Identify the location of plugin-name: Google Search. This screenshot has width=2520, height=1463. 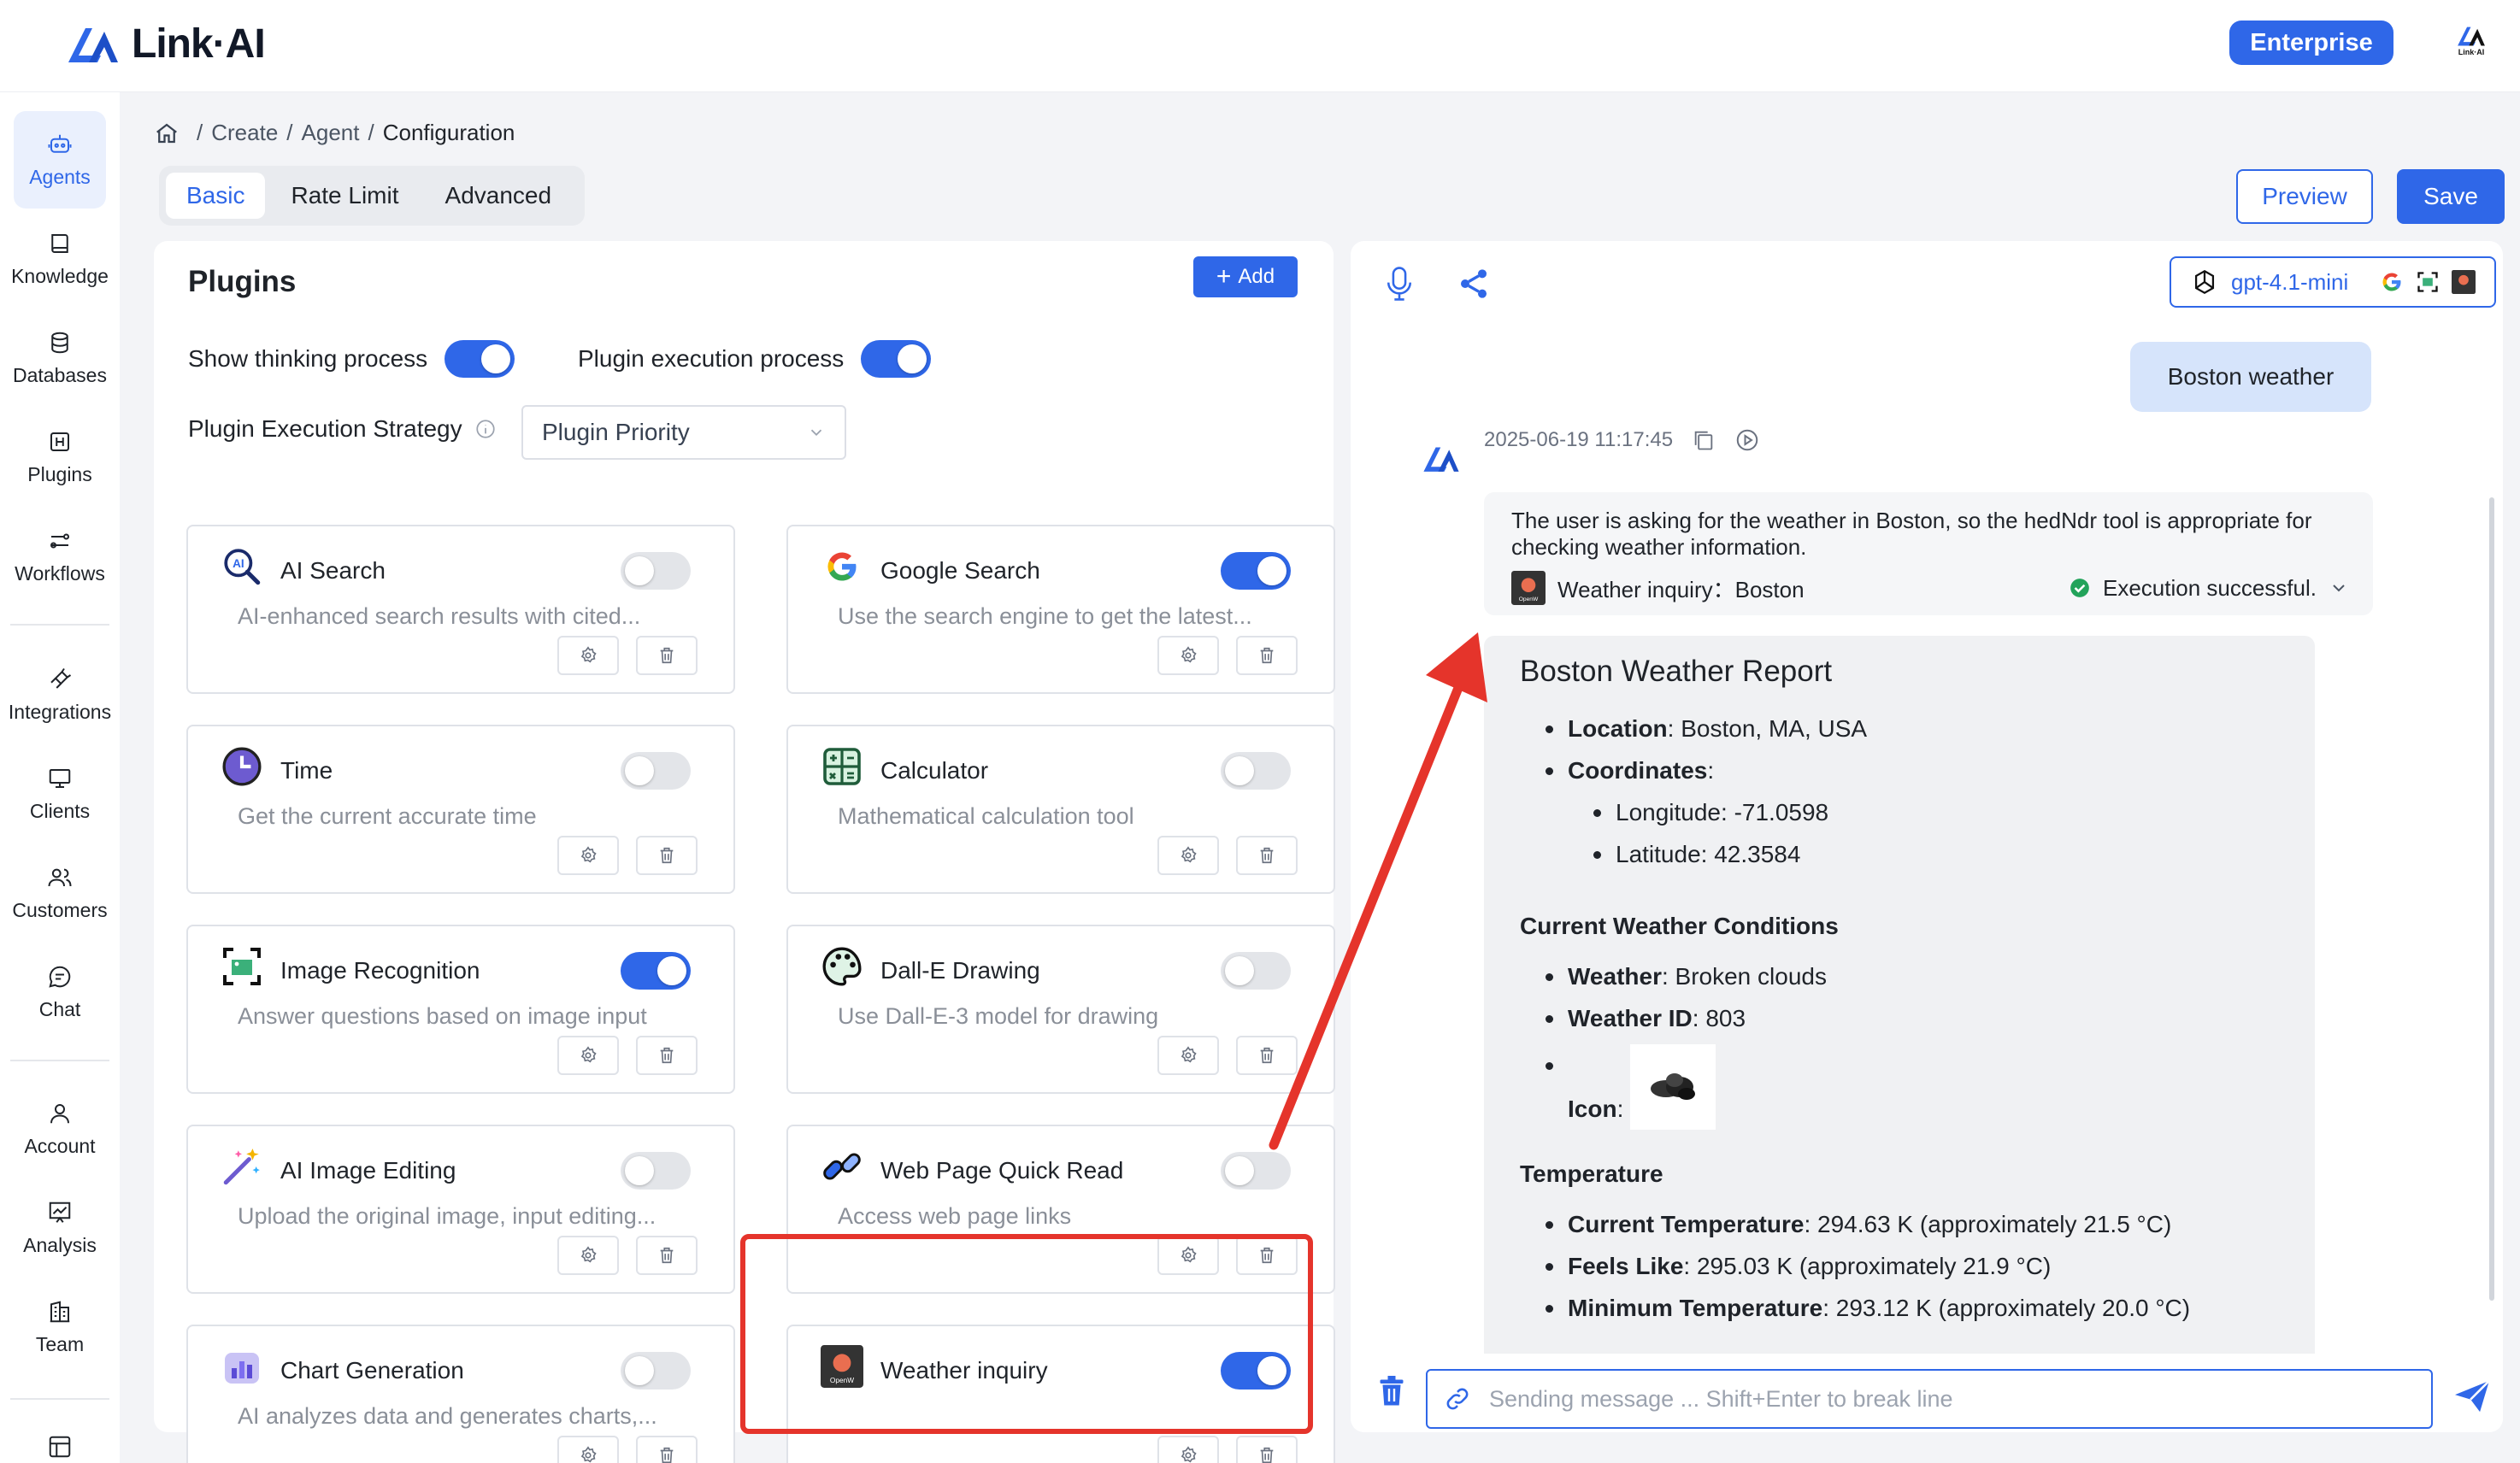
(960, 570).